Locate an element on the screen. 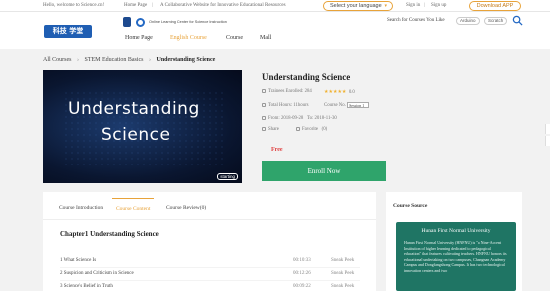 This screenshot has width=550, height=291. favorite-count: (0) is located at coordinates (324, 130).